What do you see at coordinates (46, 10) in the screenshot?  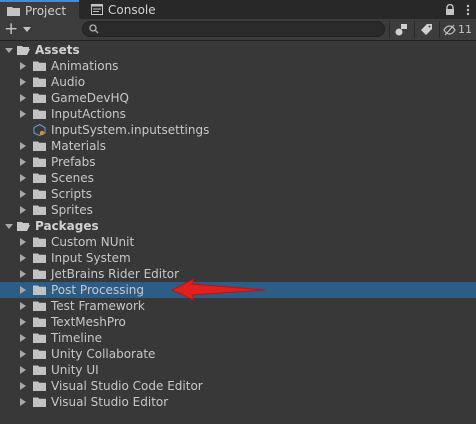 I see `tab-project-label: Project` at bounding box center [46, 10].